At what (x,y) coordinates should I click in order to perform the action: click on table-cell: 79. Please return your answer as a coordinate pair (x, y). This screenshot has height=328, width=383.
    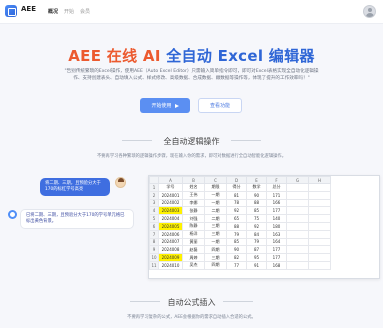
    Looking at the image, I should click on (236, 234).